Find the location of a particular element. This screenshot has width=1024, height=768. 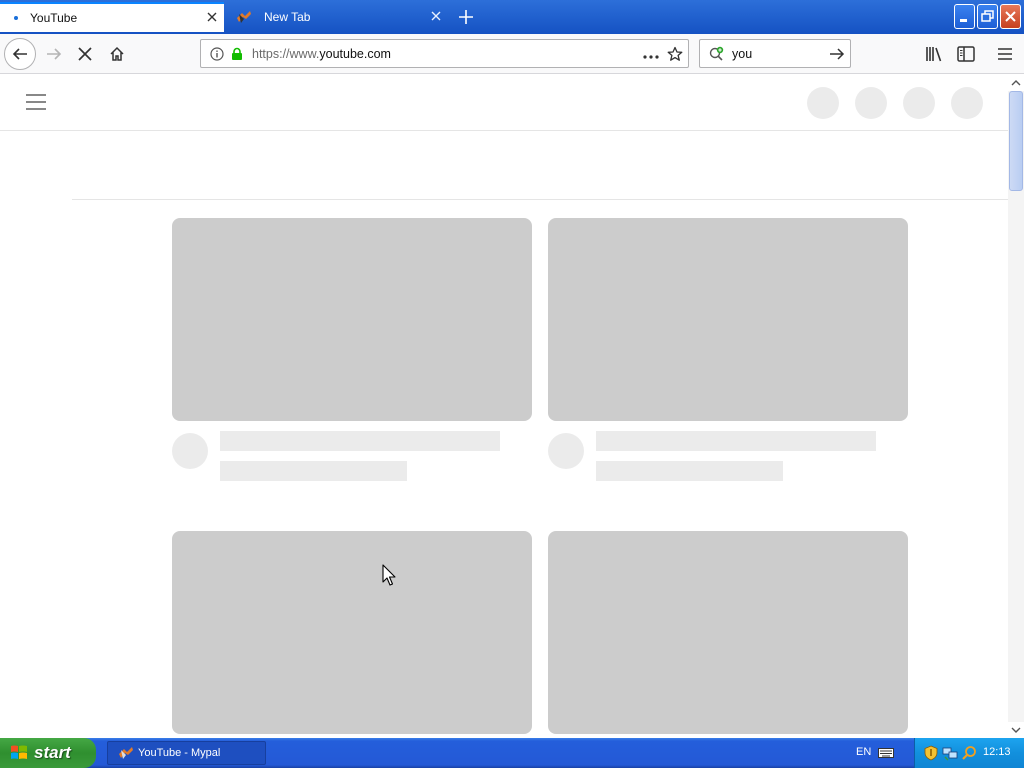

back-arrow-icon is located at coordinates (19, 54).